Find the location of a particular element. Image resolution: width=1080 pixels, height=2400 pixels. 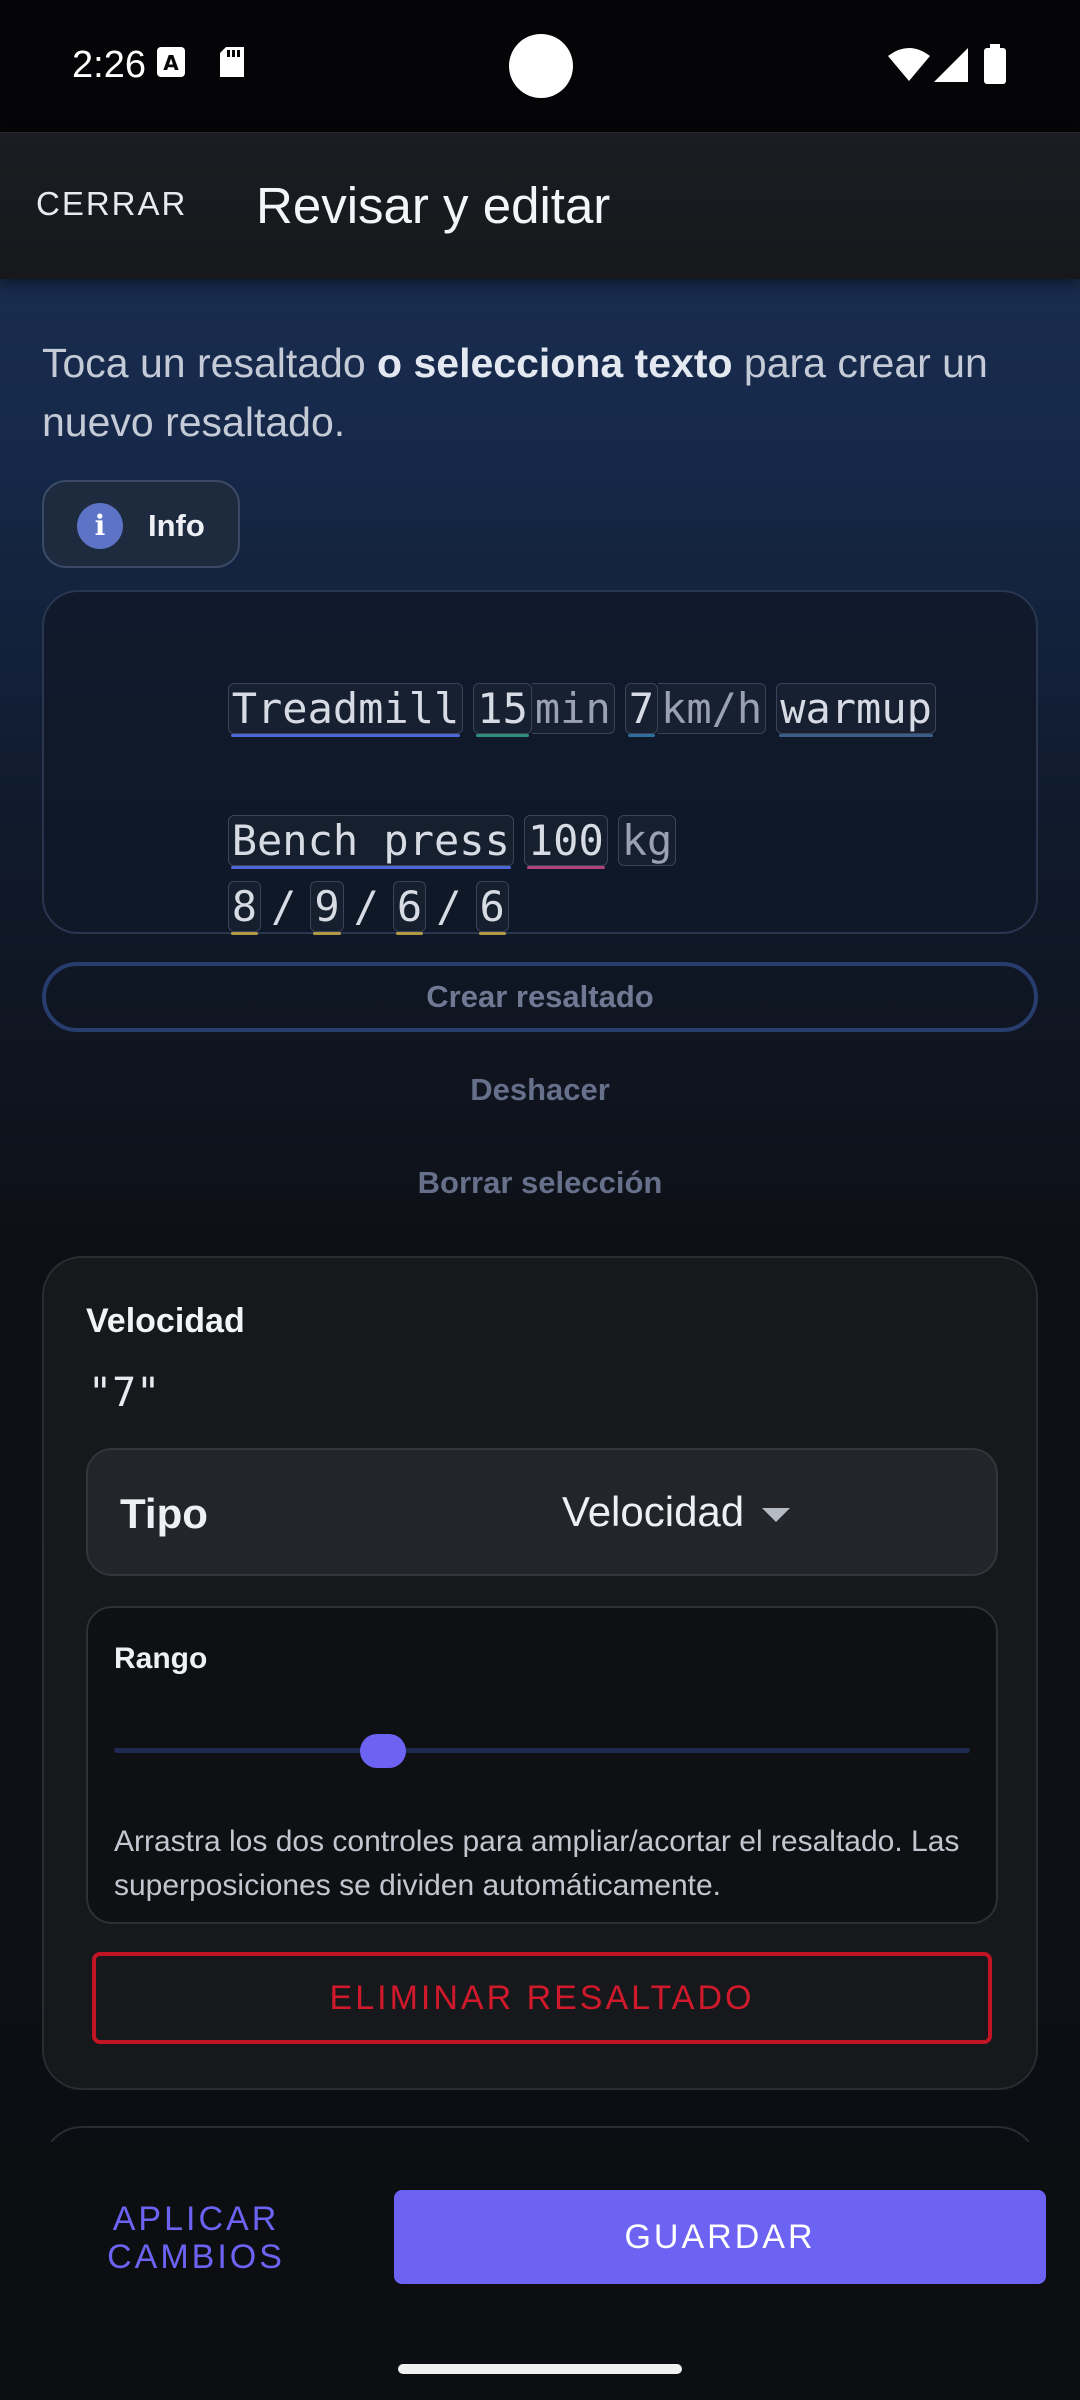

clear-selection-button: Borrar selección is located at coordinates (540, 1183).